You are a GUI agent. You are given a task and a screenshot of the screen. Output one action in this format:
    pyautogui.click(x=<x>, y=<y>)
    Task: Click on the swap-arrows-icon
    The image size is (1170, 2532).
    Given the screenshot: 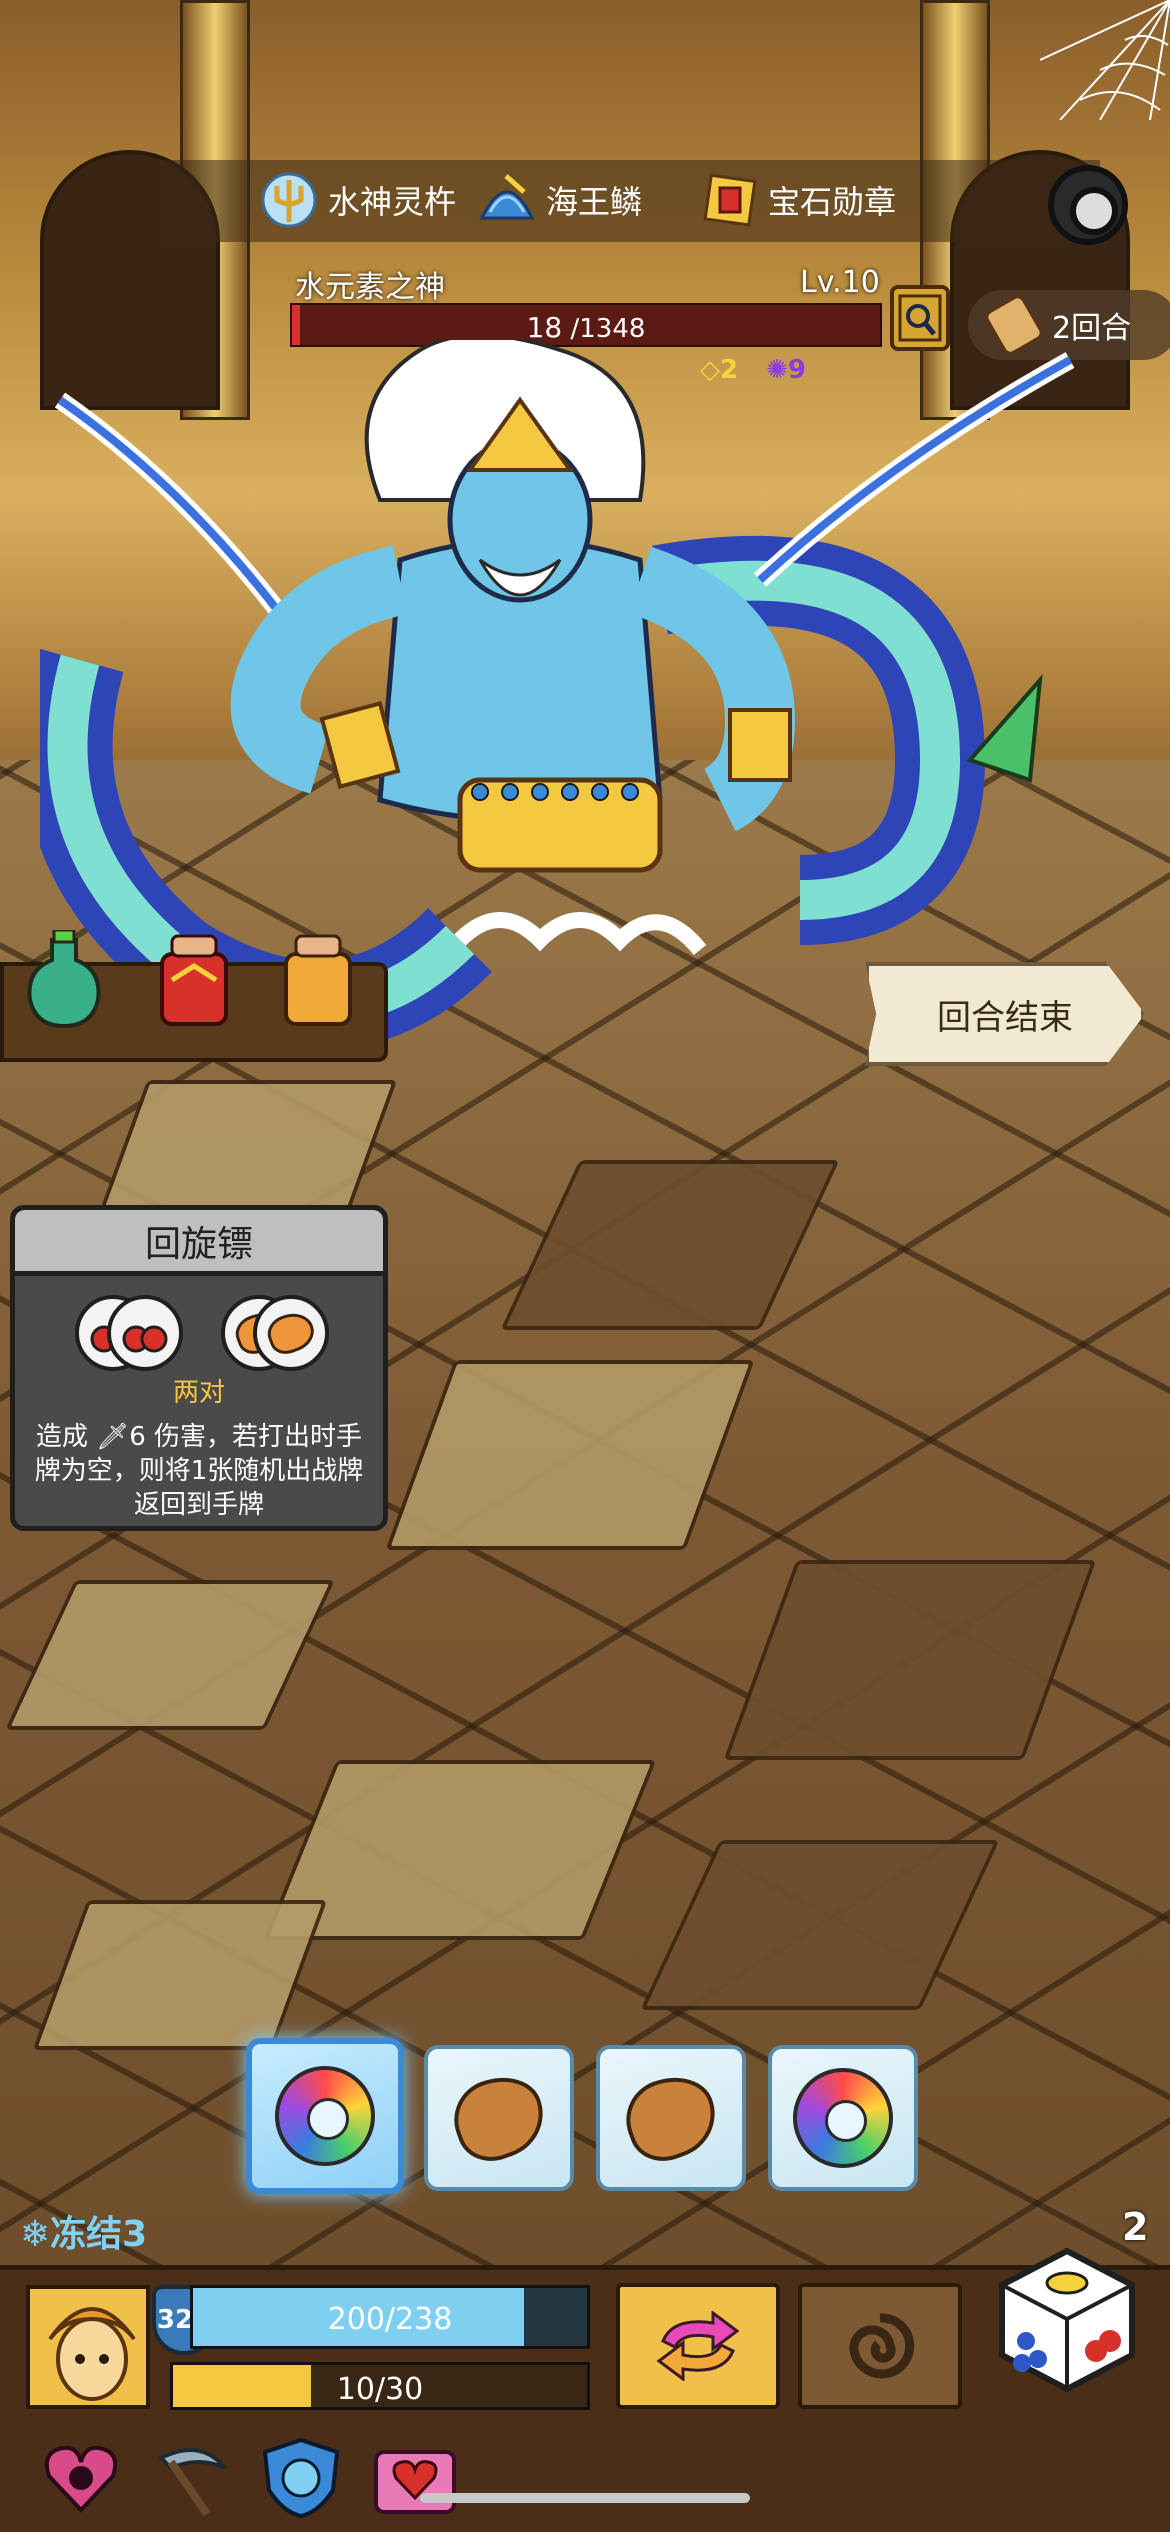 What is the action you would take?
    pyautogui.click(x=698, y=2346)
    